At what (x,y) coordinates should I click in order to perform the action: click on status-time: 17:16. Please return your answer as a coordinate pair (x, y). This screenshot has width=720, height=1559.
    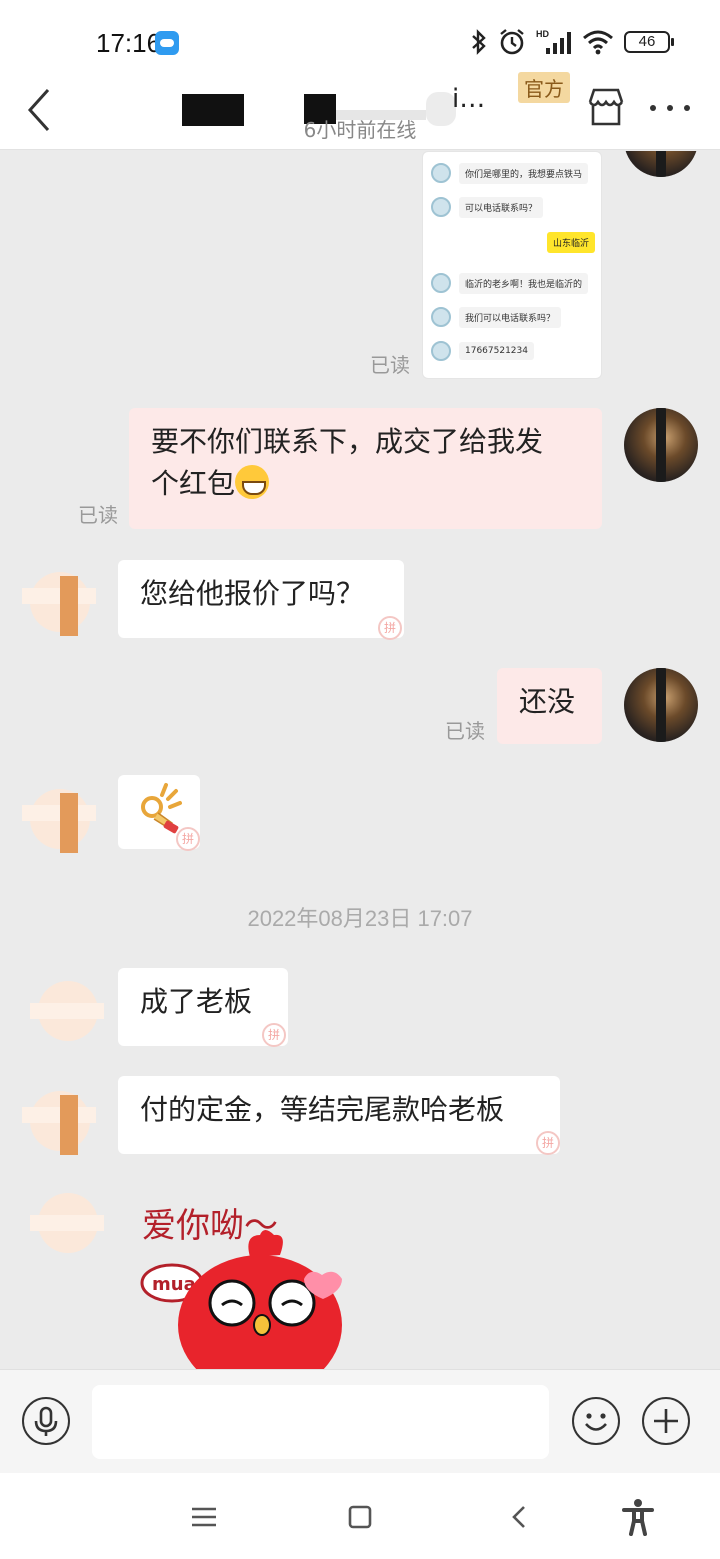
    Looking at the image, I should click on (129, 43).